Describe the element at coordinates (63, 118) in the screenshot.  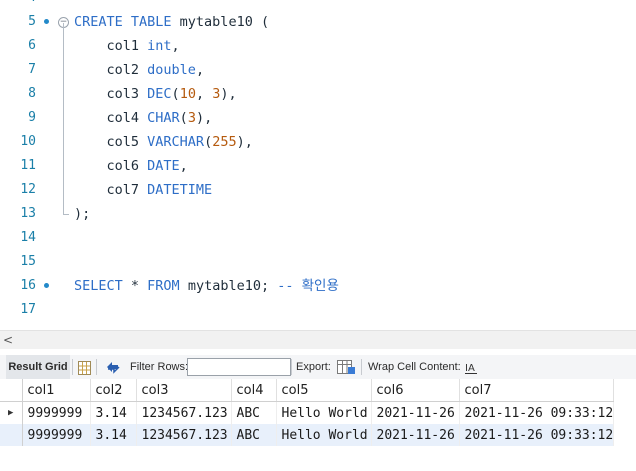
I see `fold-guide` at that location.